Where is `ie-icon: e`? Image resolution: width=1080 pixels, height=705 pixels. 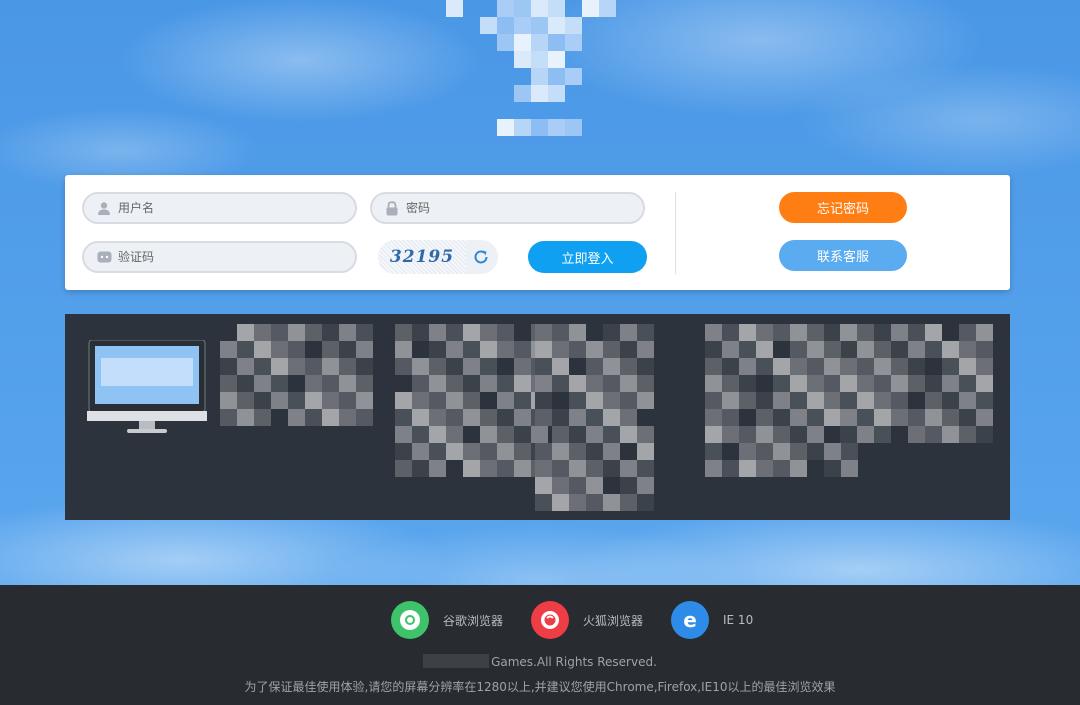 ie-icon: e is located at coordinates (690, 620).